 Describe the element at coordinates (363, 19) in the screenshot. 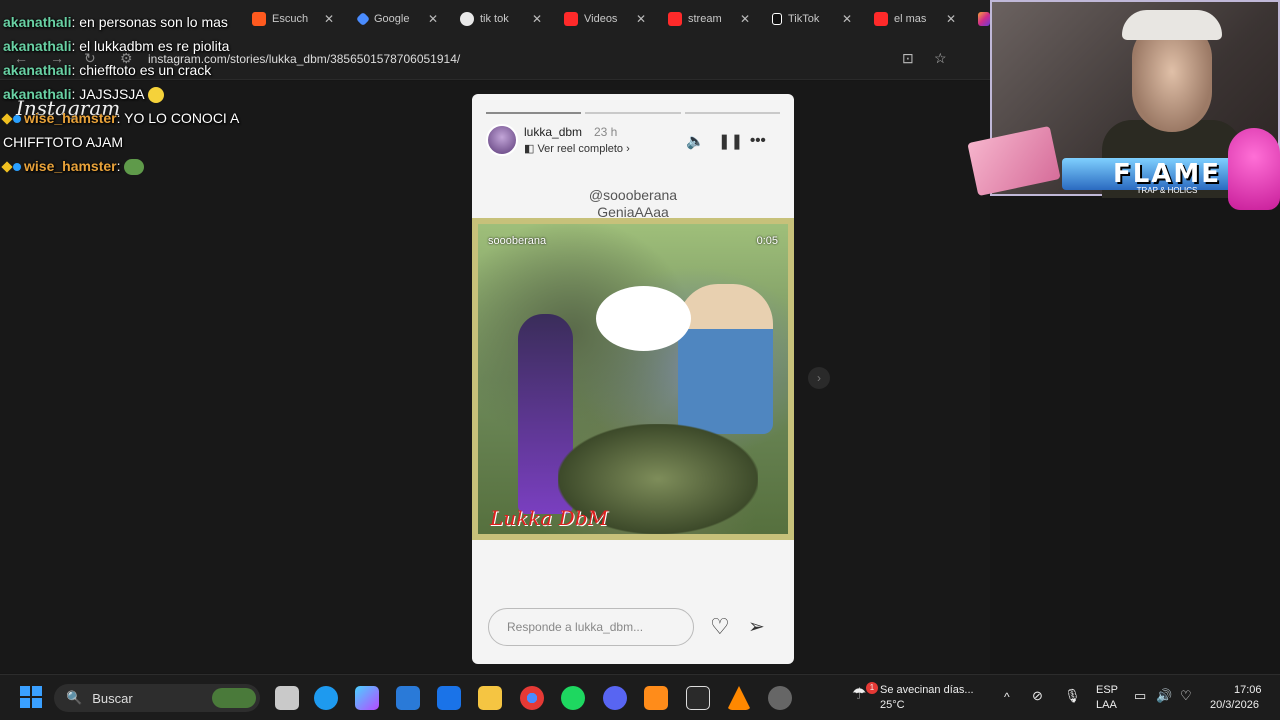

I see `gemini-icon` at that location.